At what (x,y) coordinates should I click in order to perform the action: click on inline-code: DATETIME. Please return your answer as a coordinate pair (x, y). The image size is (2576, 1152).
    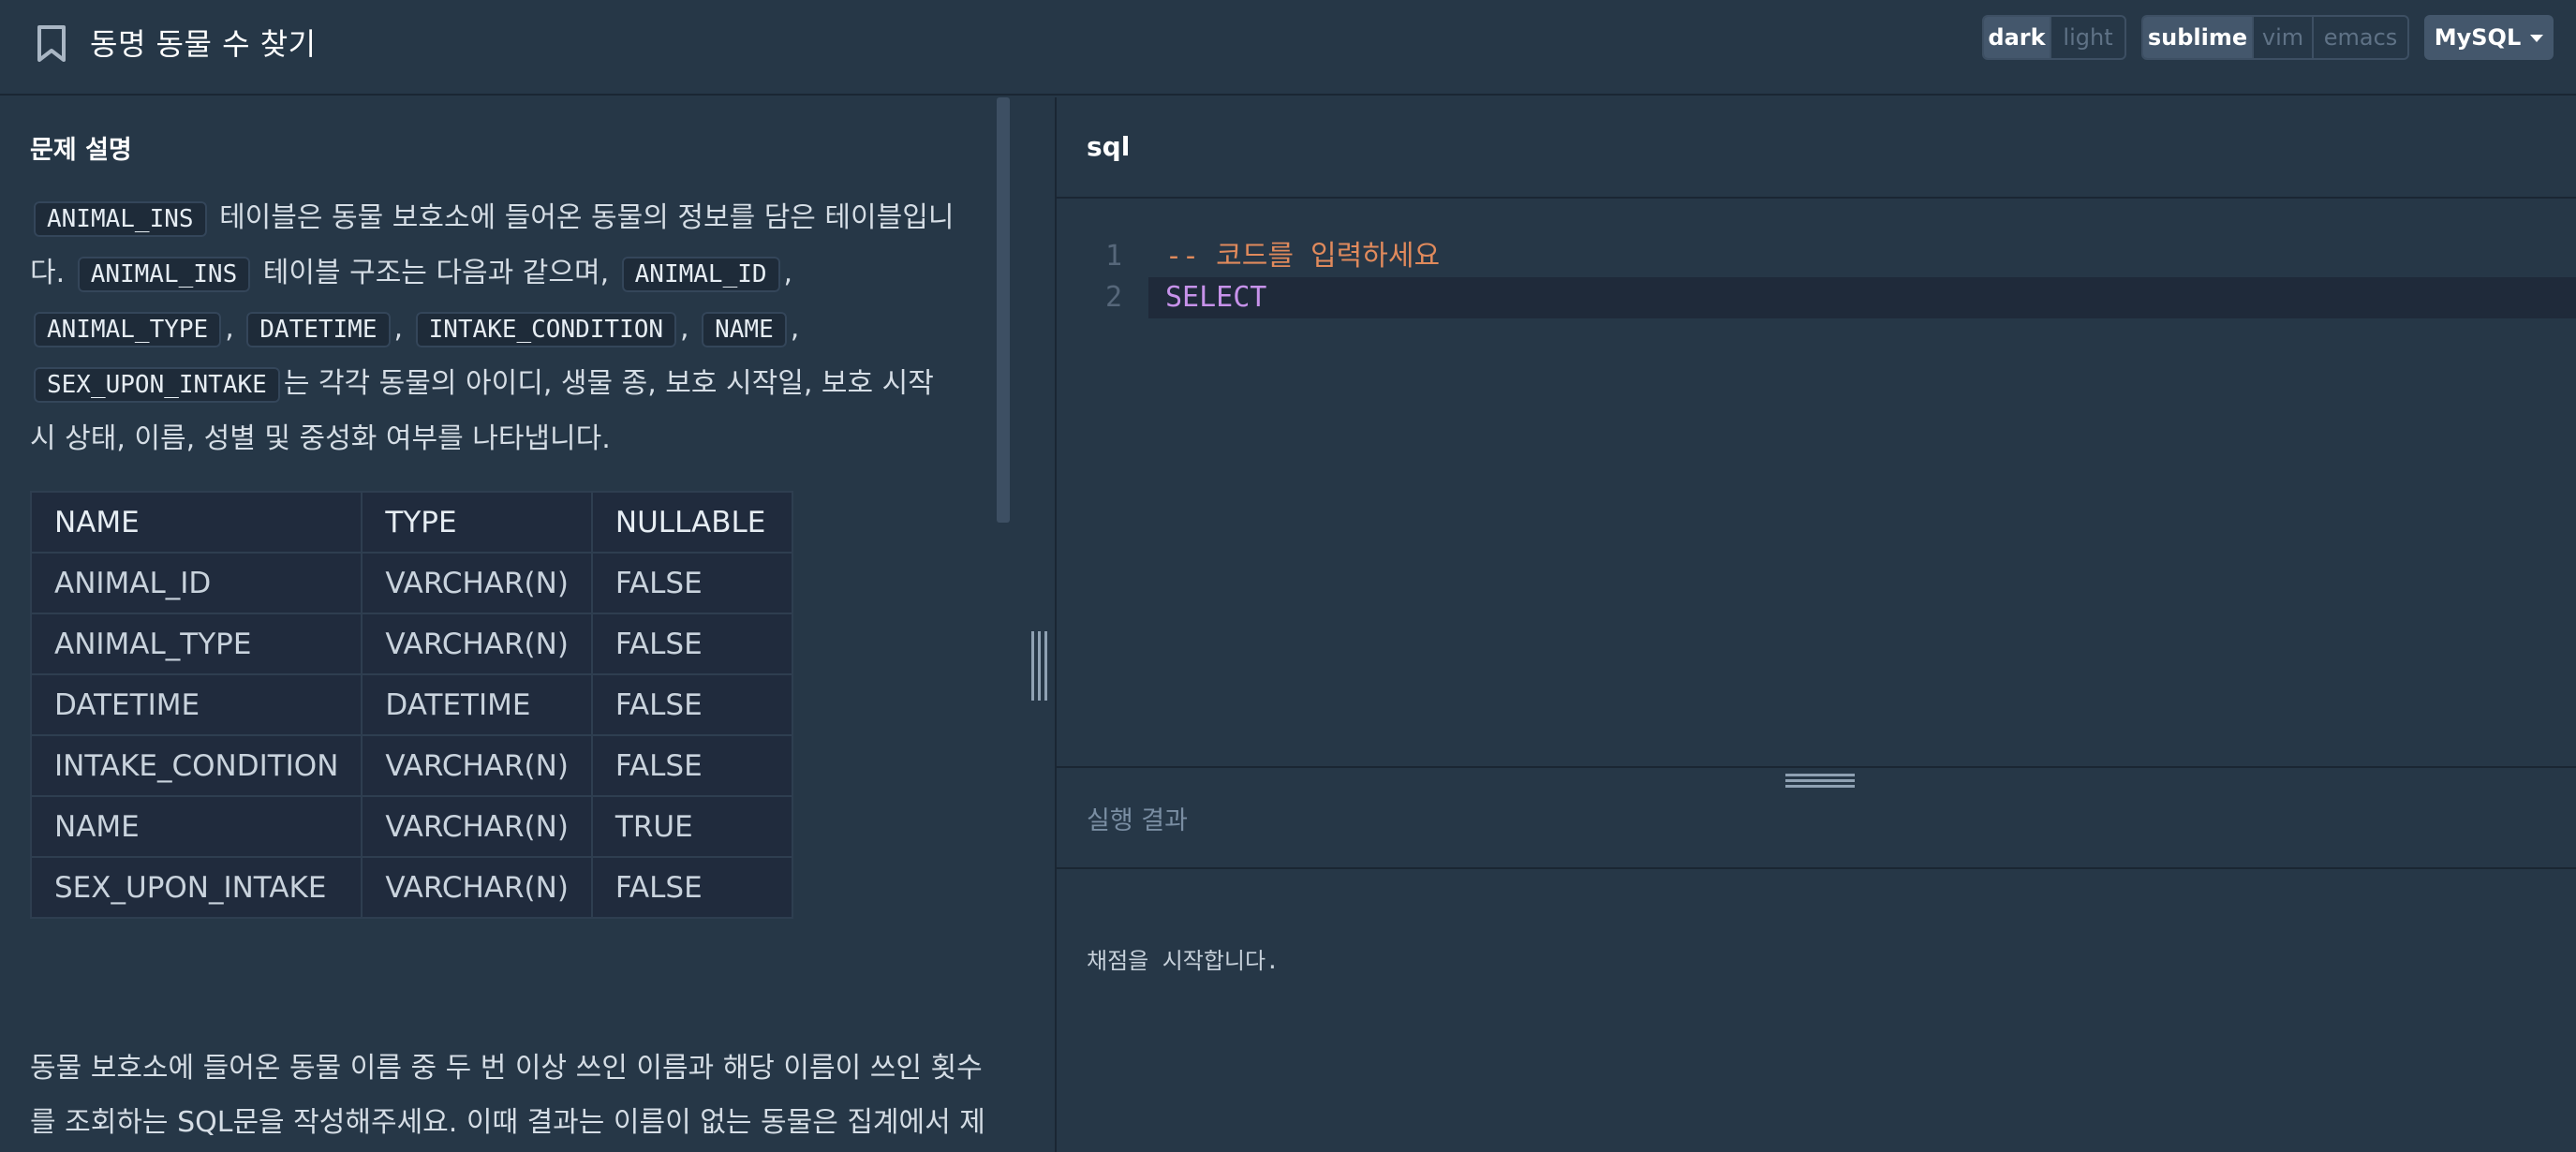
    Looking at the image, I should click on (318, 329).